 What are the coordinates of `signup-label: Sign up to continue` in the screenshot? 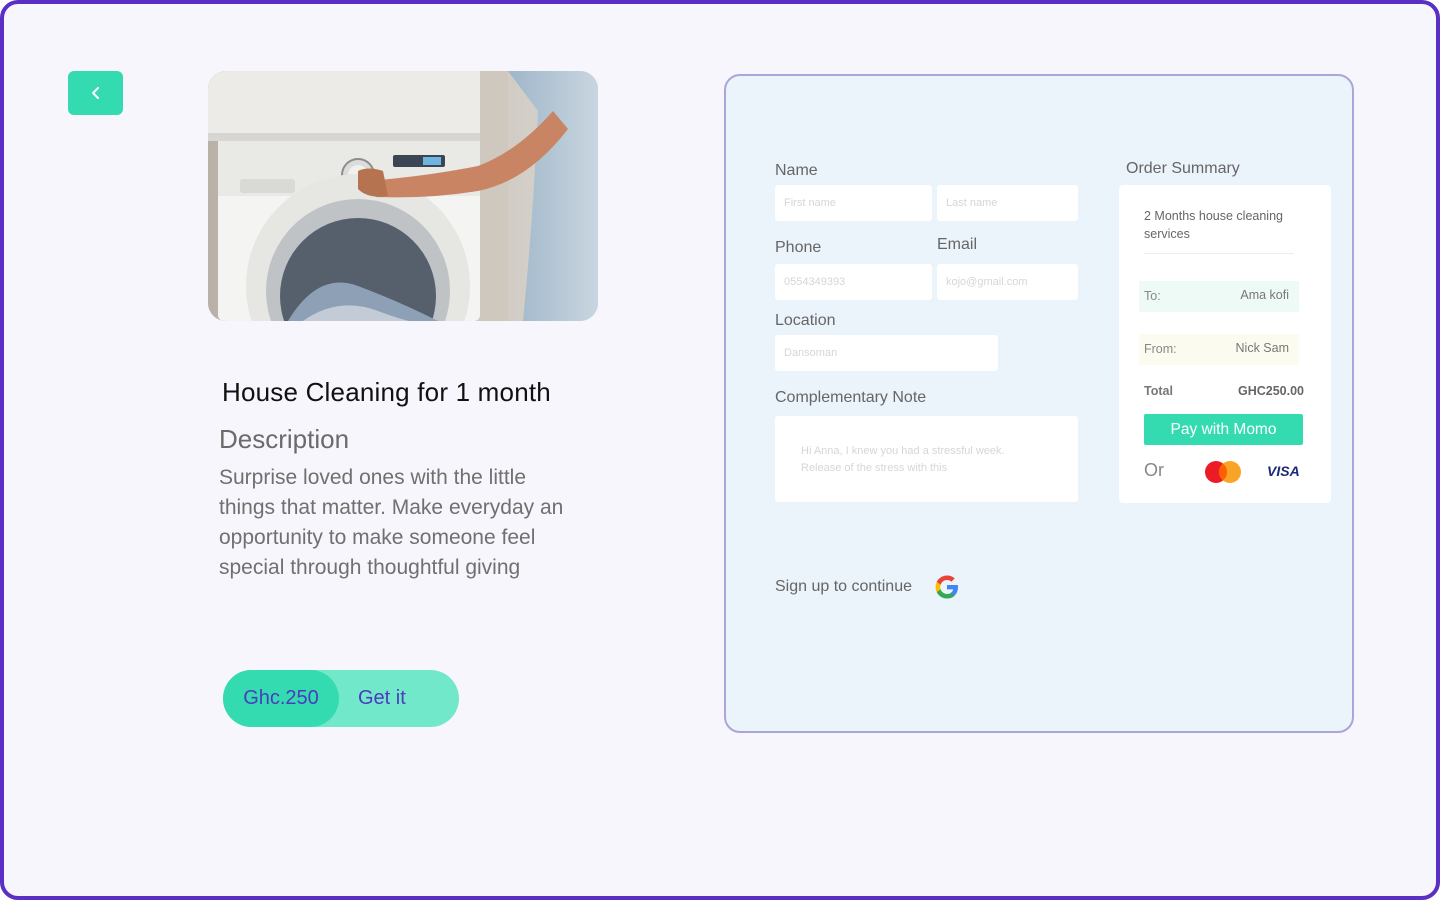 It's located at (843, 586).